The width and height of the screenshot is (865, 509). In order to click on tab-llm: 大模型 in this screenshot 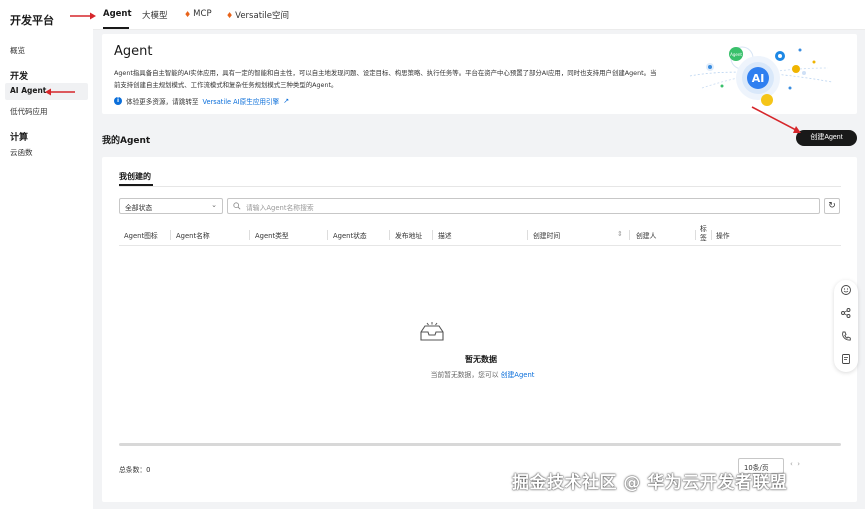, I will do `click(155, 15)`.